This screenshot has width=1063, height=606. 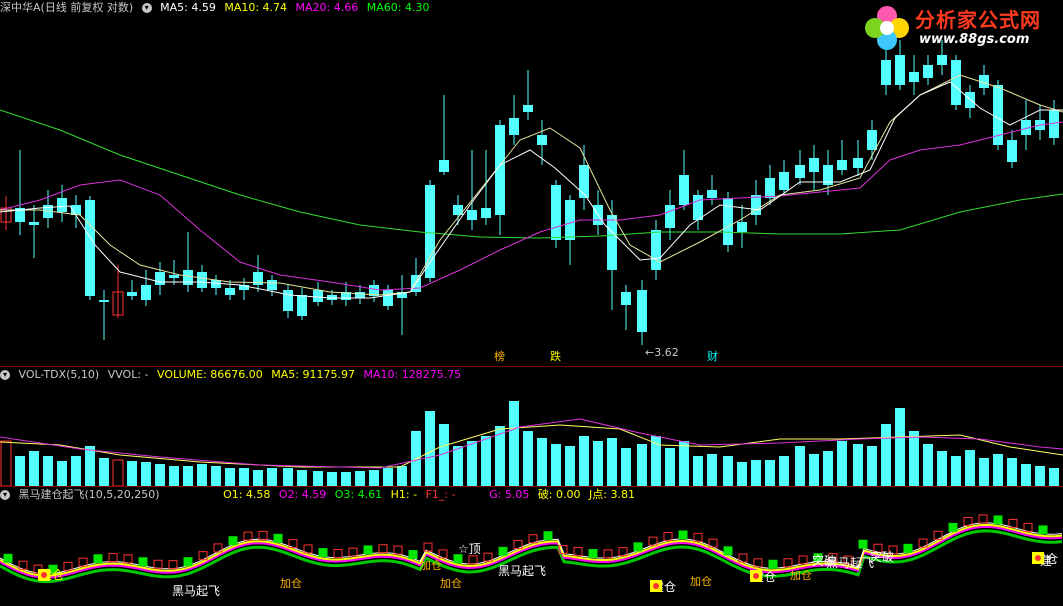 What do you see at coordinates (887, 28) in the screenshot?
I see `flower-logo-icon` at bounding box center [887, 28].